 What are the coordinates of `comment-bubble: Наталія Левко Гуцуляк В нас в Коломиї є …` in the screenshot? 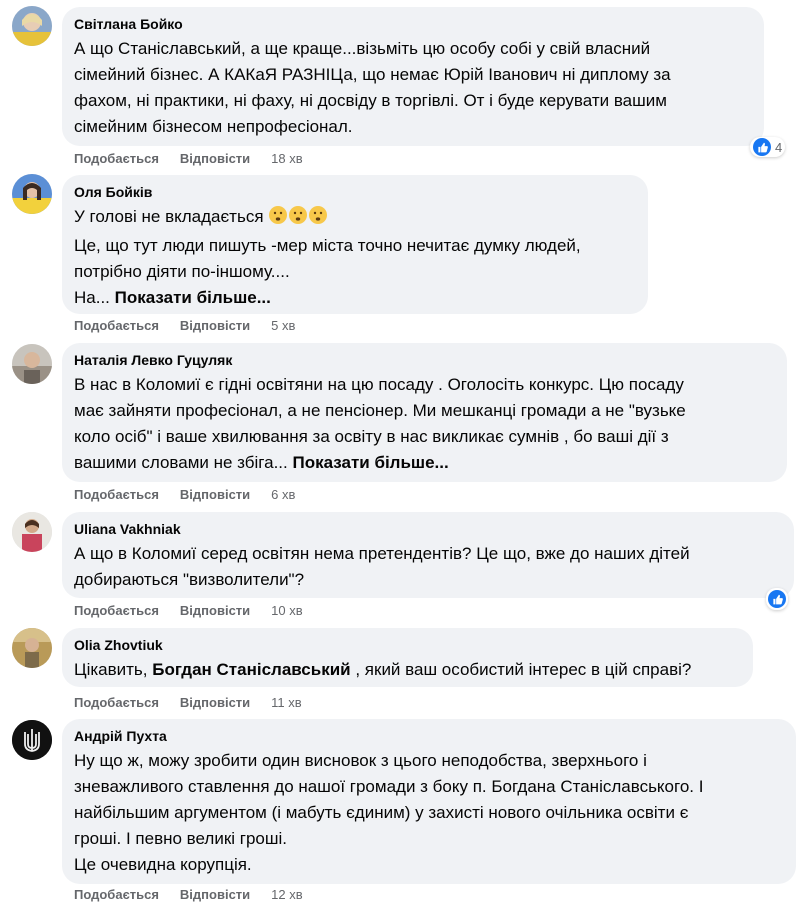 It's located at (424, 412).